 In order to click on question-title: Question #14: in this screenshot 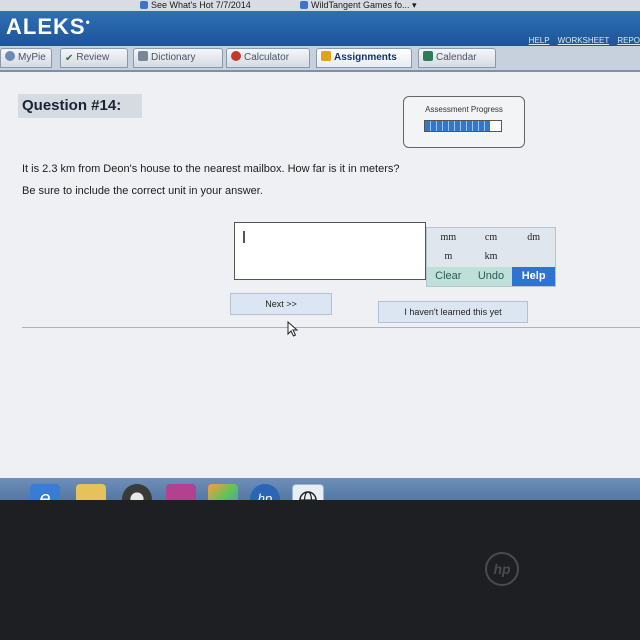, I will do `click(80, 106)`.